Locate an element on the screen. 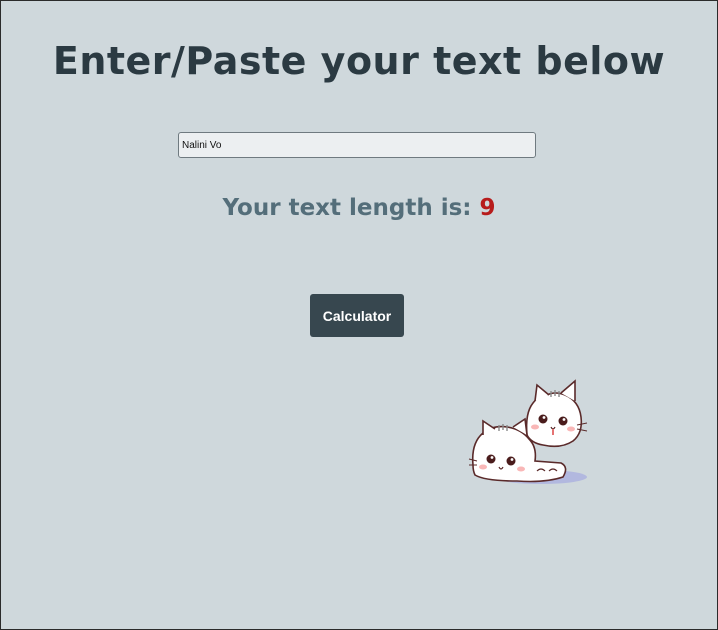 This screenshot has height=630, width=718. text-input is located at coordinates (357, 145).